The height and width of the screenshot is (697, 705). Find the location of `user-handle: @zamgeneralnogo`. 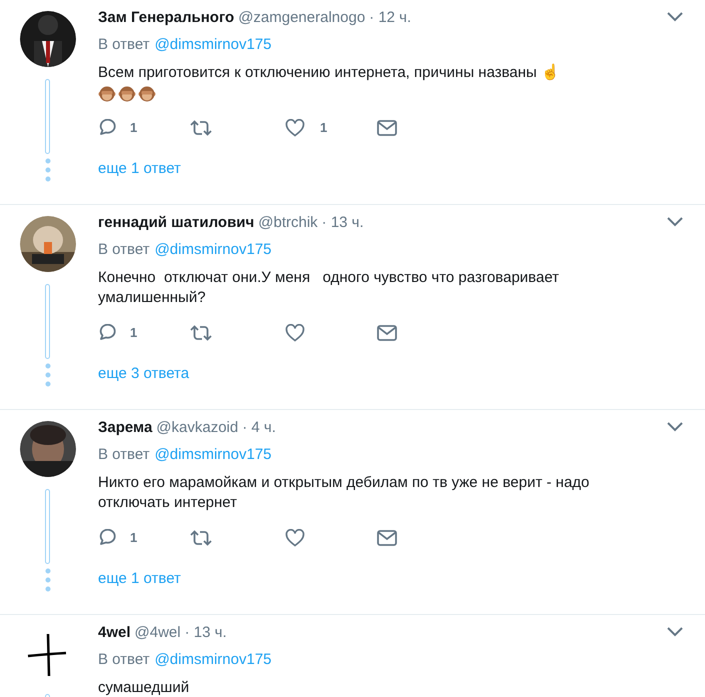

user-handle: @zamgeneralnogo is located at coordinates (302, 18).